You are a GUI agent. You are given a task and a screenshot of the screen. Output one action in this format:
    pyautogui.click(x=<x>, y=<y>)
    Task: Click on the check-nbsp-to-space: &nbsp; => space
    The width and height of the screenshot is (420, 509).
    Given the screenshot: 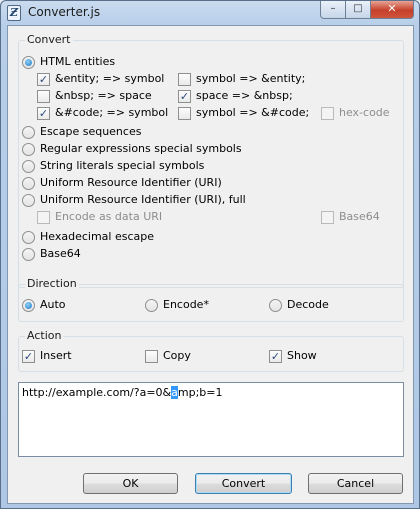 What is the action you would take?
    pyautogui.click(x=94, y=96)
    